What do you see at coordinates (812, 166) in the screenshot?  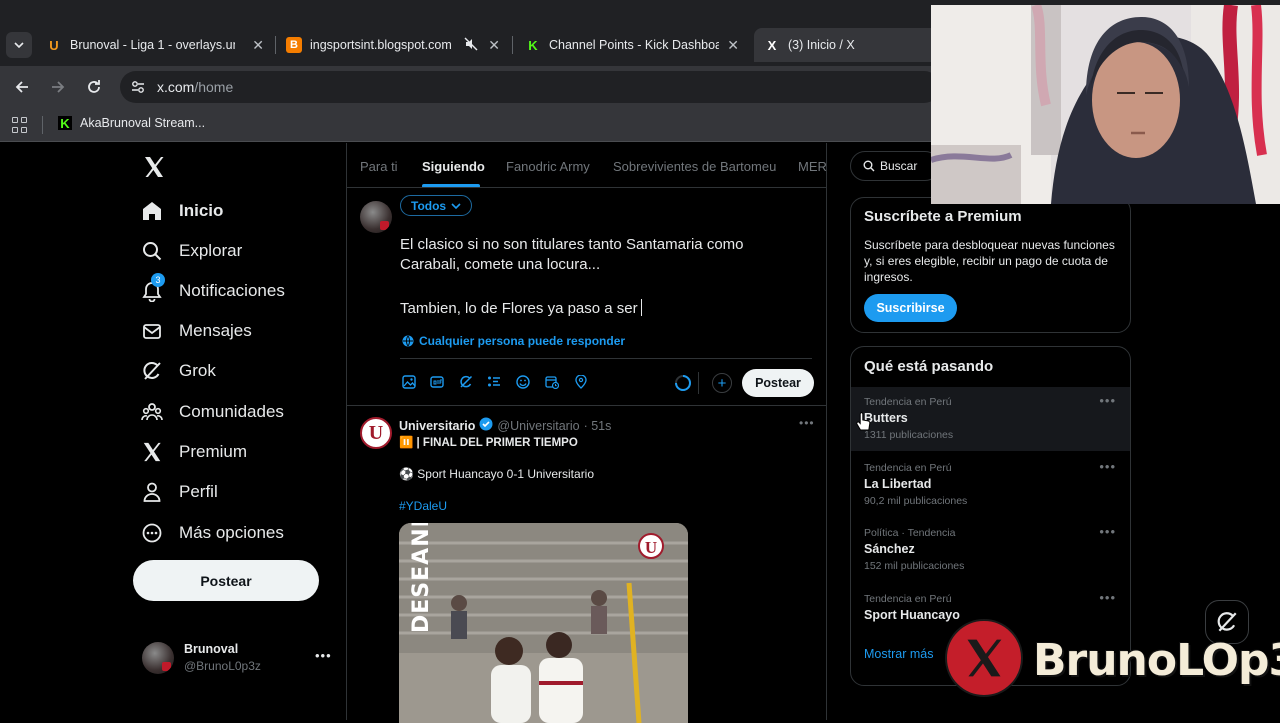 I see `tab-meri: MERI` at bounding box center [812, 166].